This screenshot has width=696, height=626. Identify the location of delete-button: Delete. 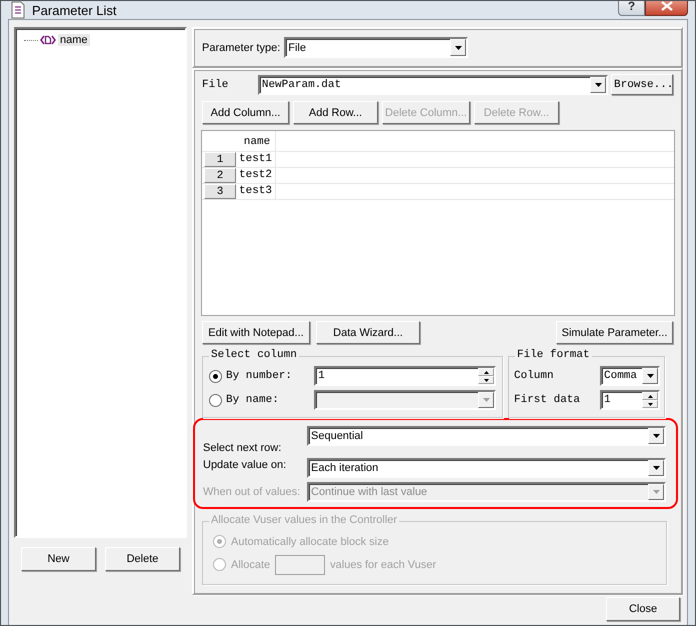
(142, 559).